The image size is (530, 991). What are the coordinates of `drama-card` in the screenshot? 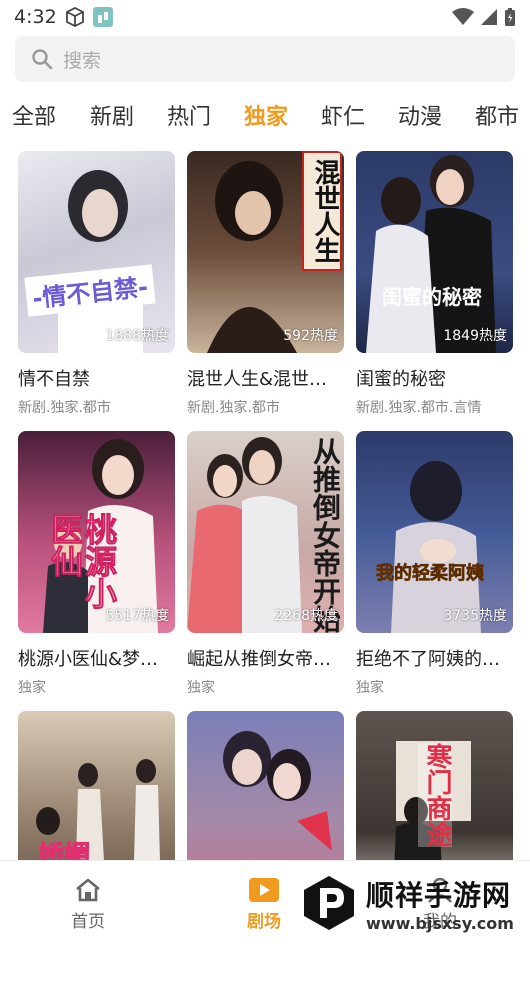 It's located at (265, 851).